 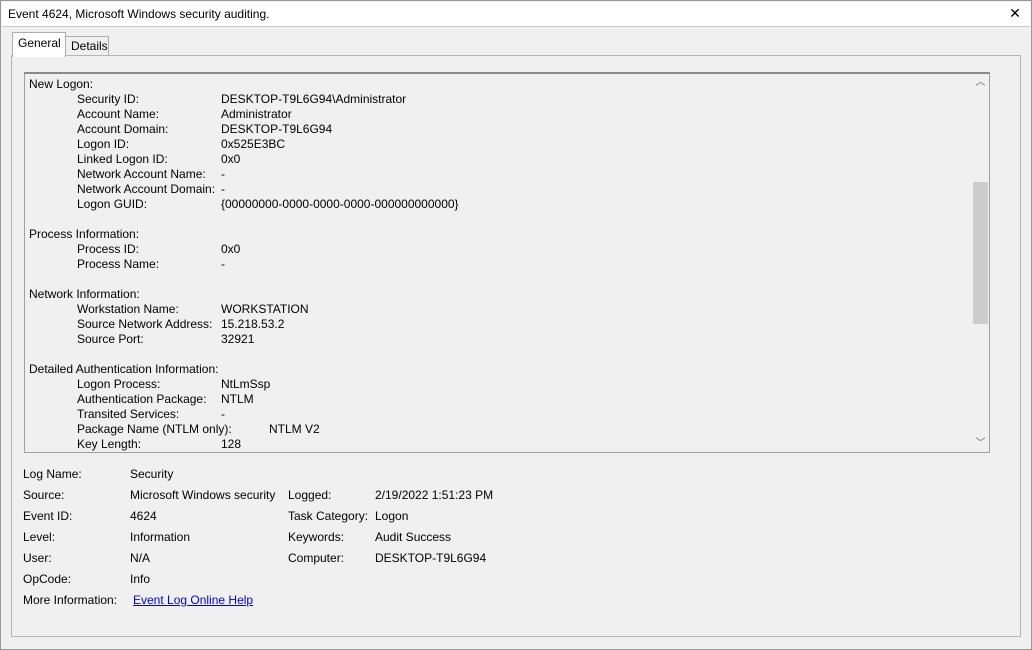 What do you see at coordinates (499, 429) in the screenshot?
I see `field-row: Package Name (NTLM only): NTLM V2` at bounding box center [499, 429].